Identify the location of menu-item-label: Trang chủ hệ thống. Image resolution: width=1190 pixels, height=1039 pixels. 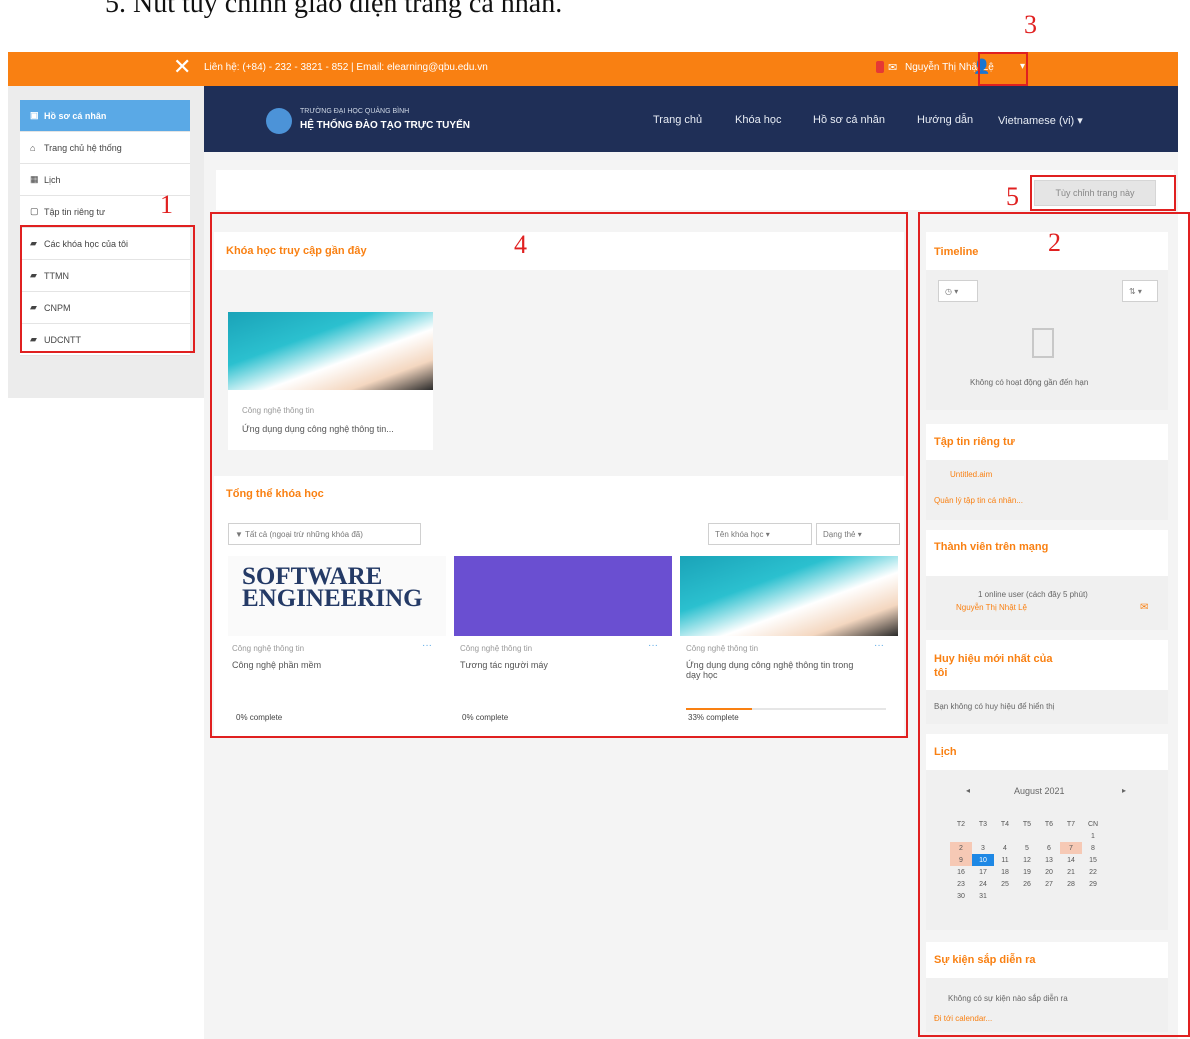
(83, 147).